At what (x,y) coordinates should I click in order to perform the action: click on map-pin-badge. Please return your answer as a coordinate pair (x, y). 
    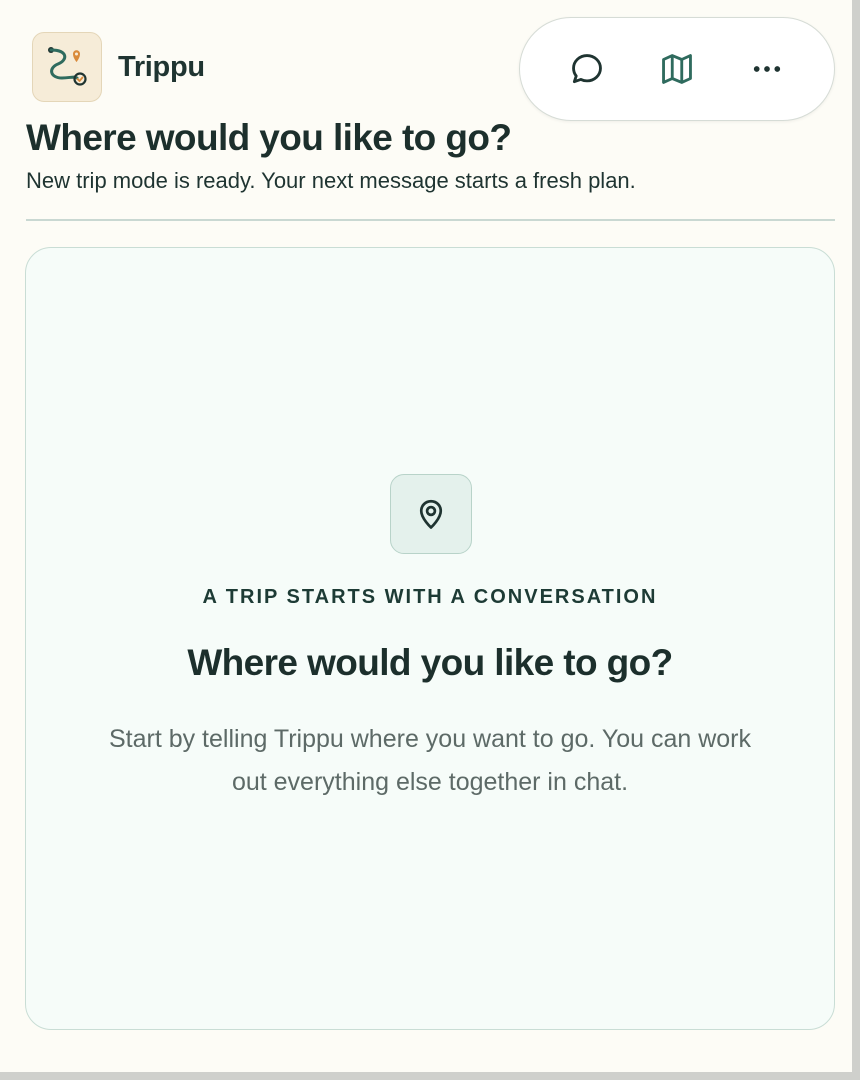
    Looking at the image, I should click on (431, 514).